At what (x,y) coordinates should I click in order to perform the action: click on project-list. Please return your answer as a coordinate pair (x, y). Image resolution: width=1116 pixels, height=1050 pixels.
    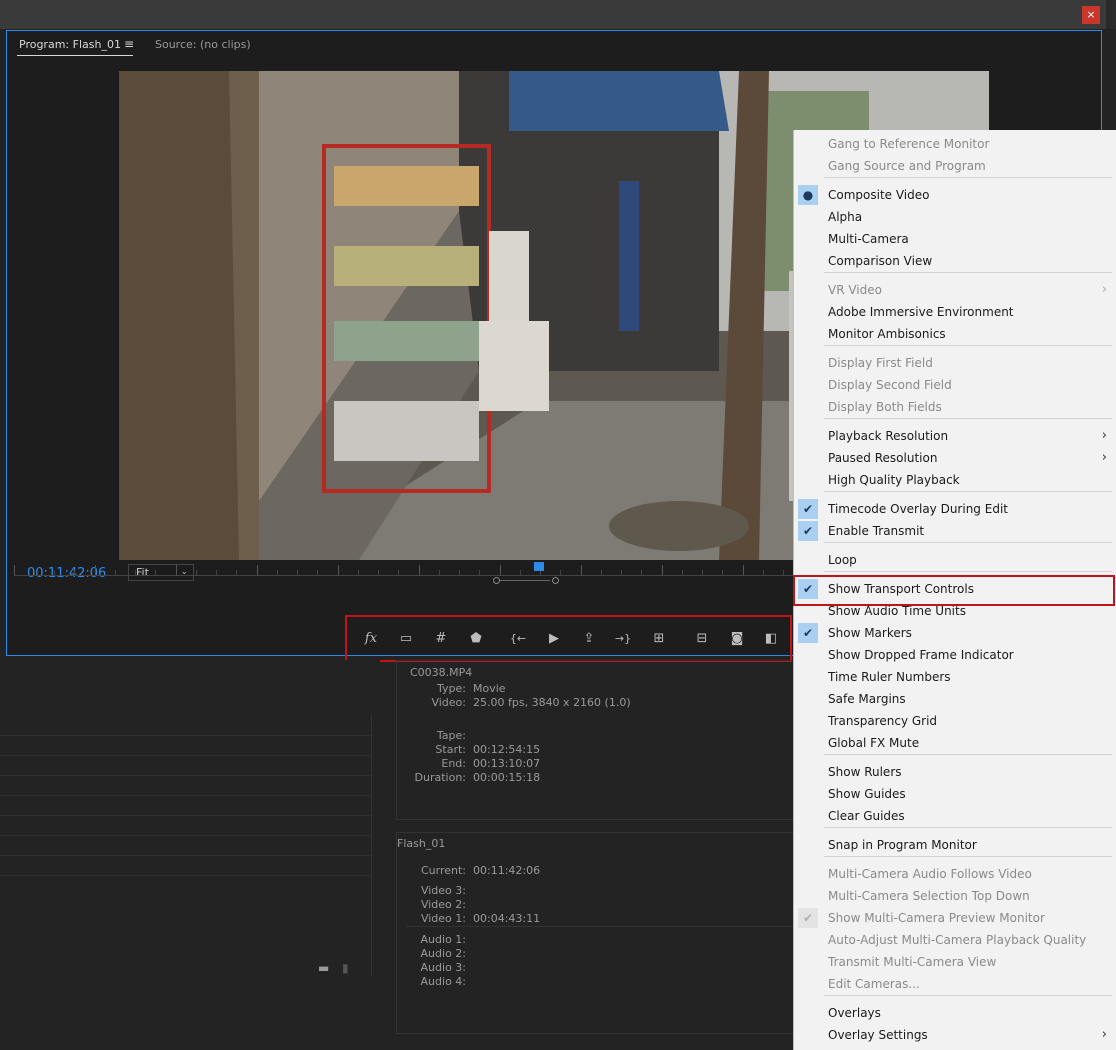
    Looking at the image, I should click on (186, 845).